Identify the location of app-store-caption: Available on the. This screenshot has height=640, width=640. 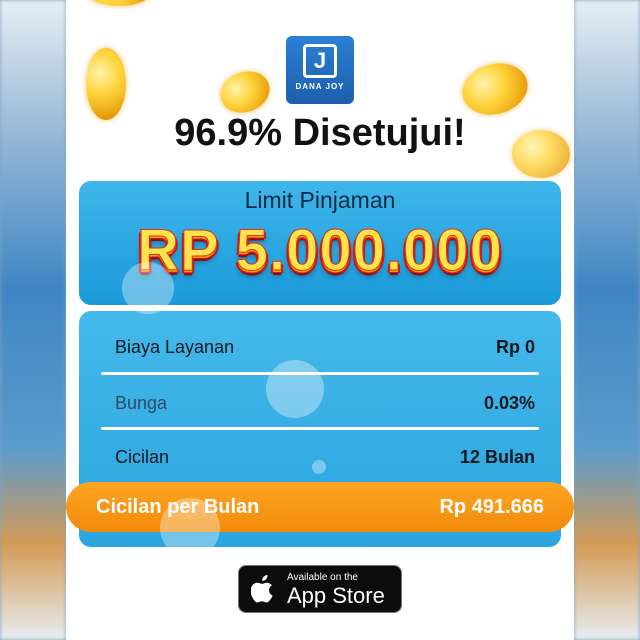
(322, 577).